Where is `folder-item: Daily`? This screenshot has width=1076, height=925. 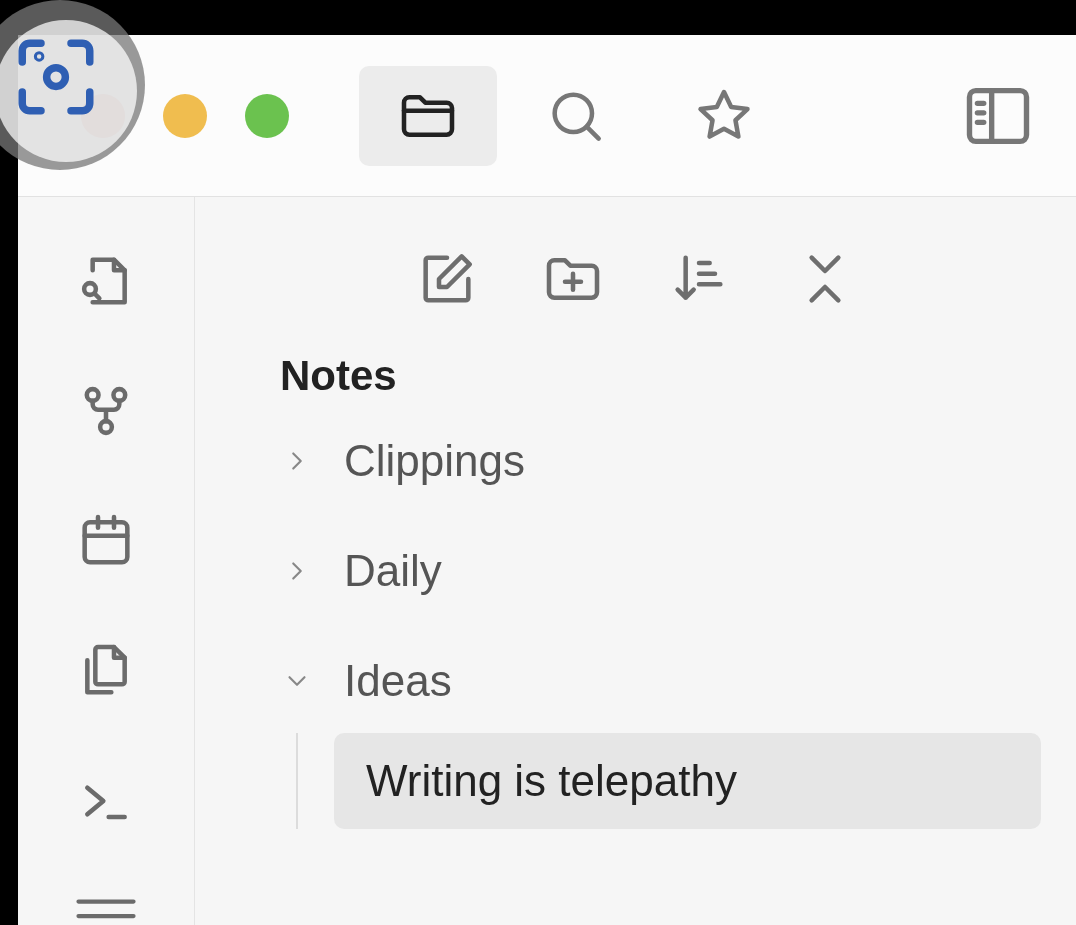 folder-item: Daily is located at coordinates (678, 571).